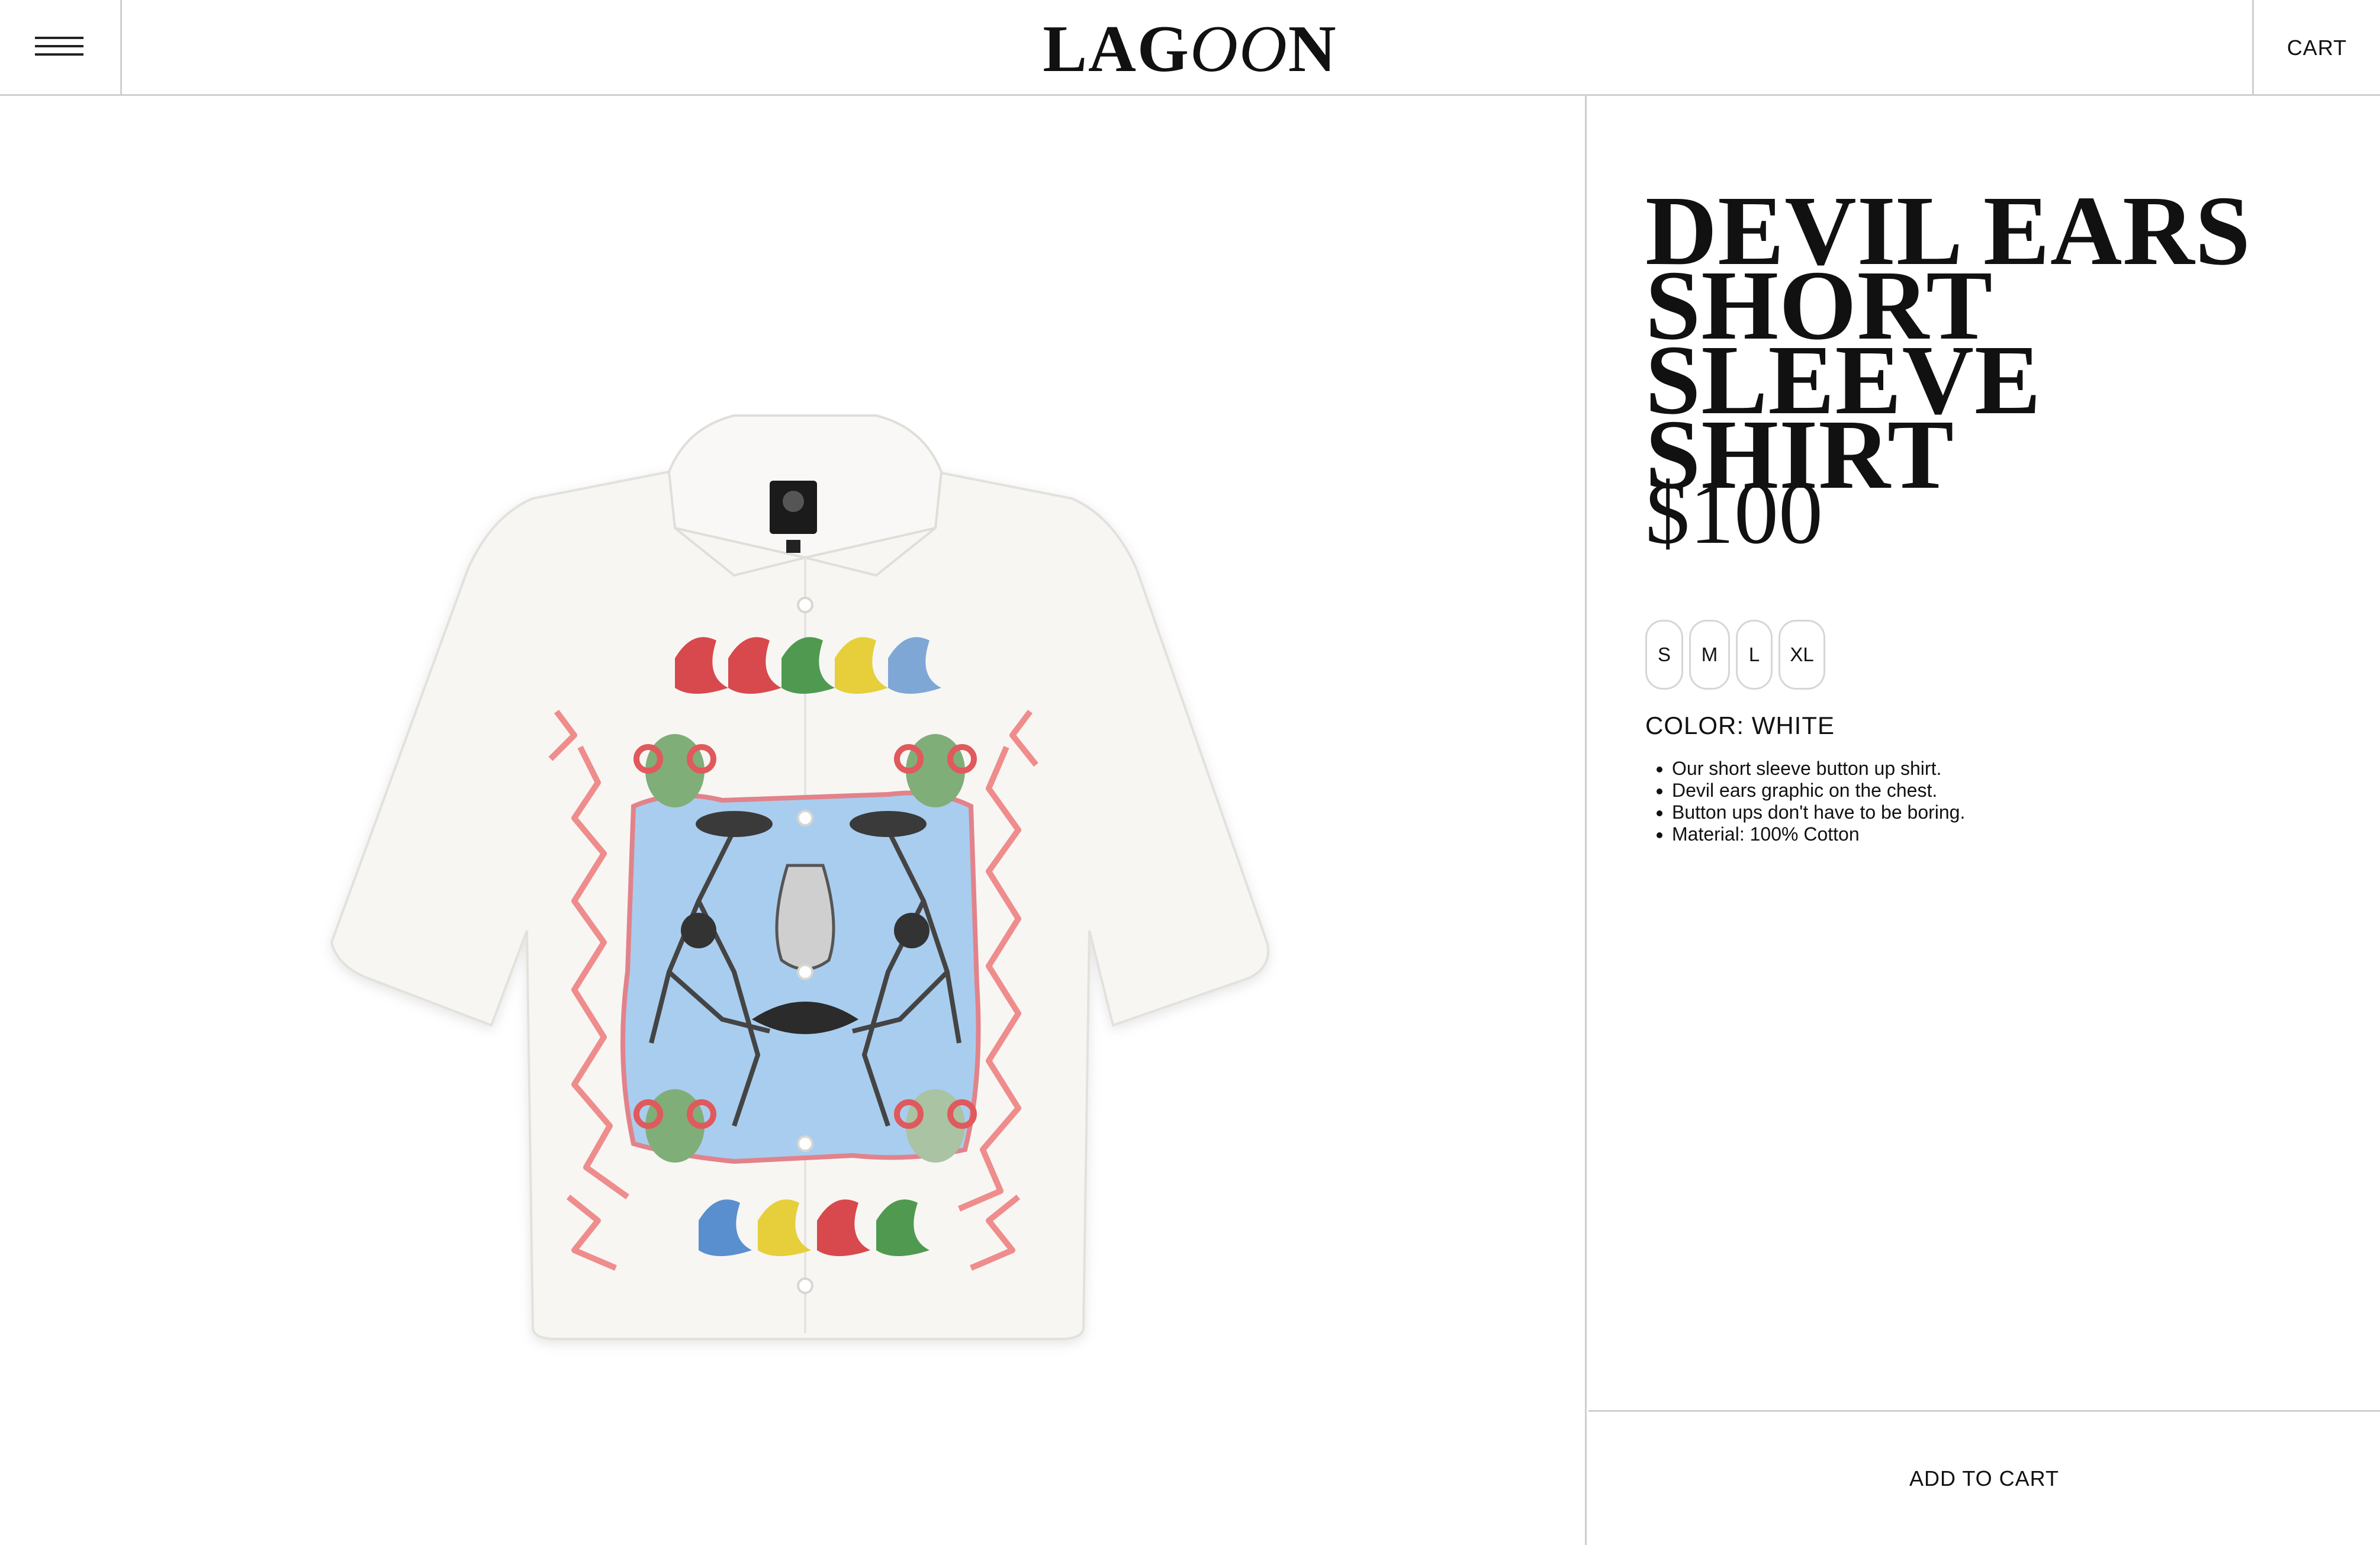  I want to click on feature-item: Button ups don't have to be boring., so click(2008, 812).